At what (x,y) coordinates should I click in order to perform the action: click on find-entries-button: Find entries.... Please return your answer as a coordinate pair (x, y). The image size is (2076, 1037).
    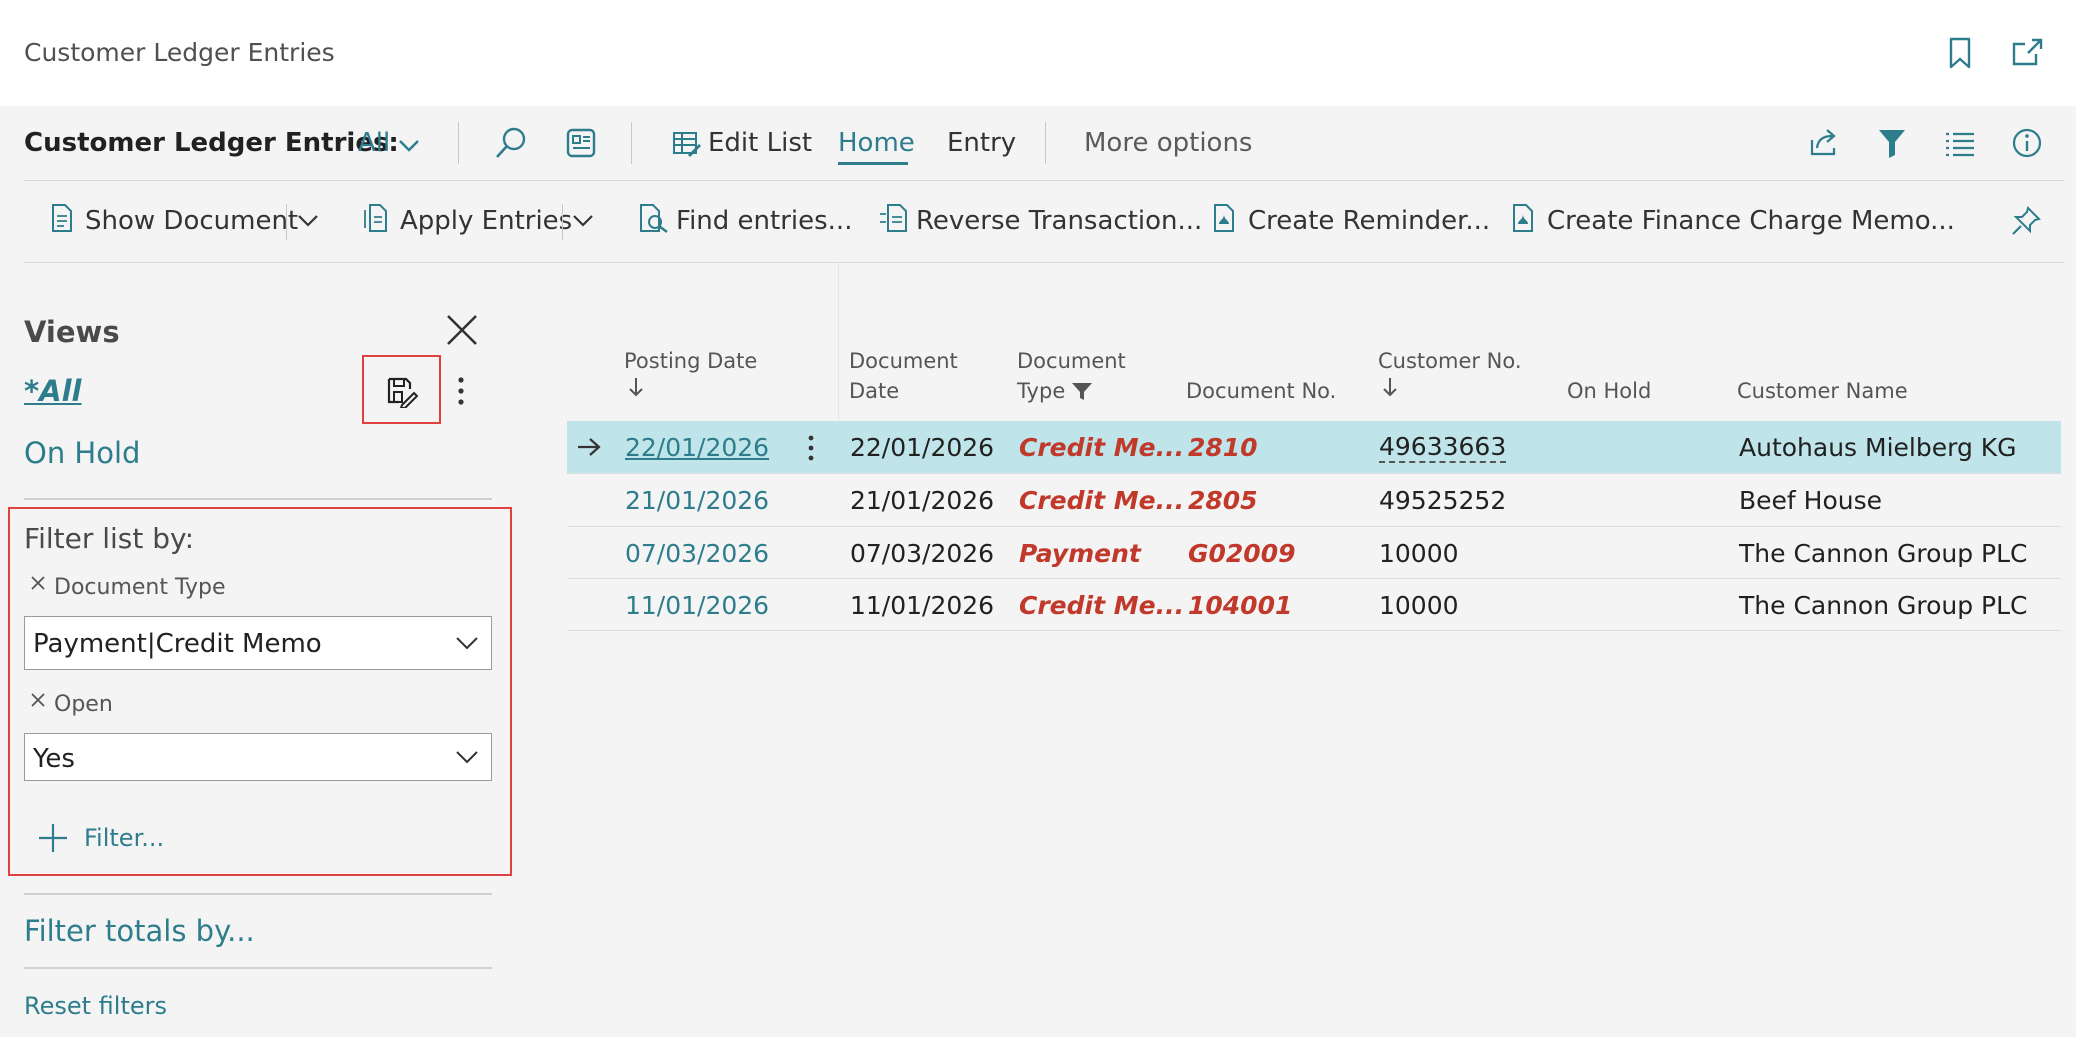
    Looking at the image, I should click on (764, 221).